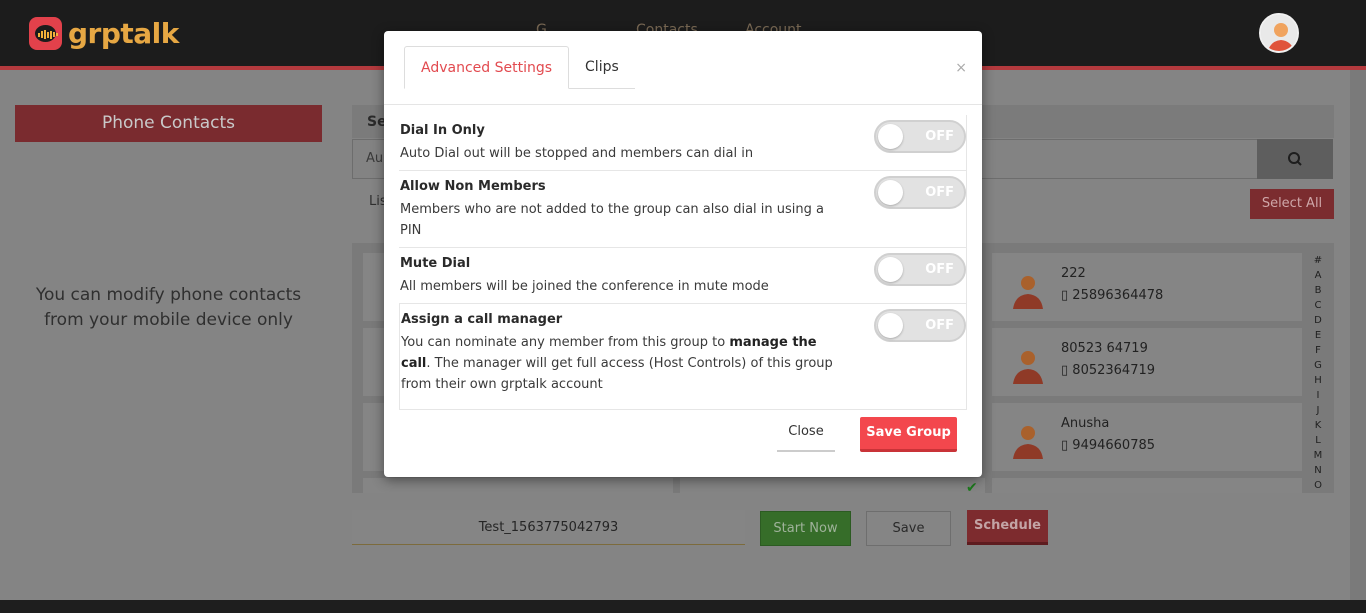  I want to click on alphabet-letter: I, so click(1318, 395).